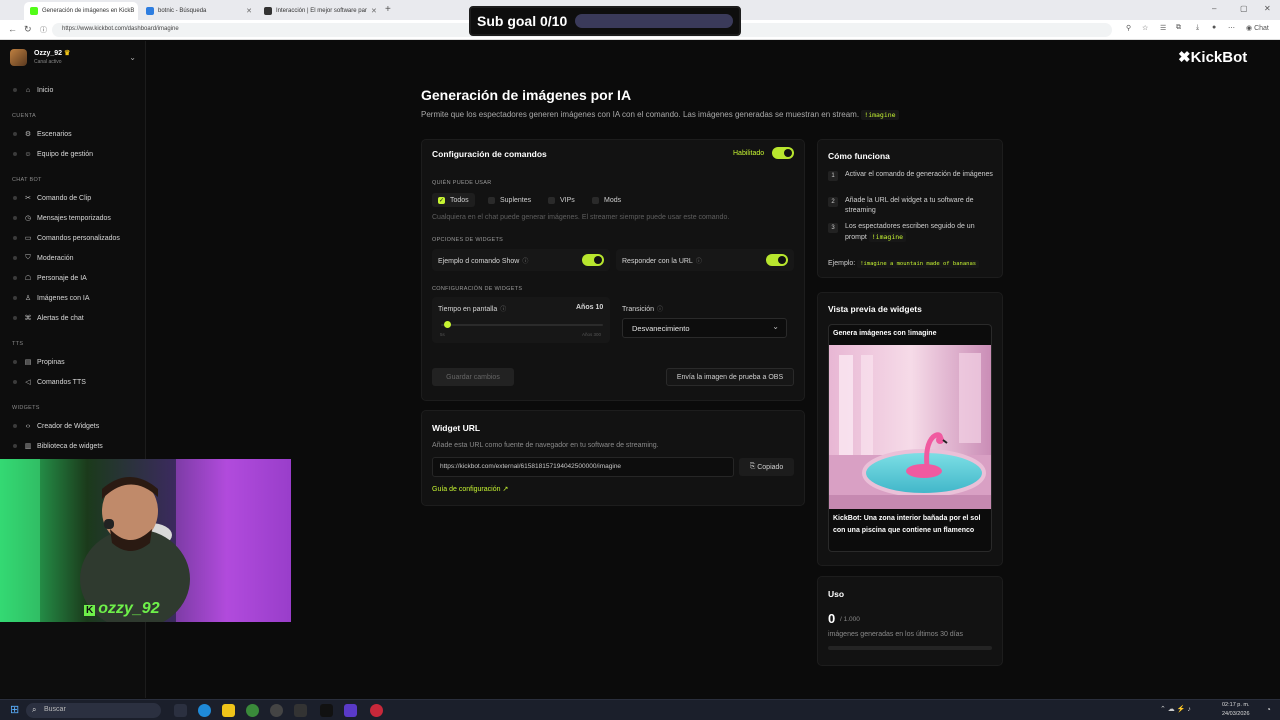 The width and height of the screenshot is (1280, 720). What do you see at coordinates (12, 29) in the screenshot?
I see `back-arrow-icon: ←` at bounding box center [12, 29].